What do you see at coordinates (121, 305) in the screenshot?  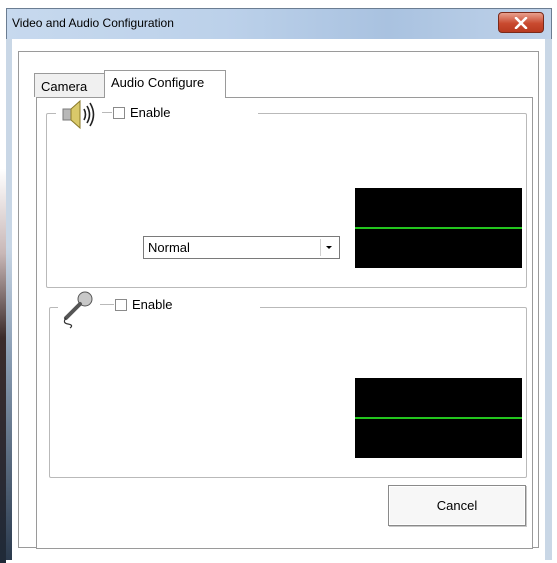 I see `microphone-enable-checkbox` at bounding box center [121, 305].